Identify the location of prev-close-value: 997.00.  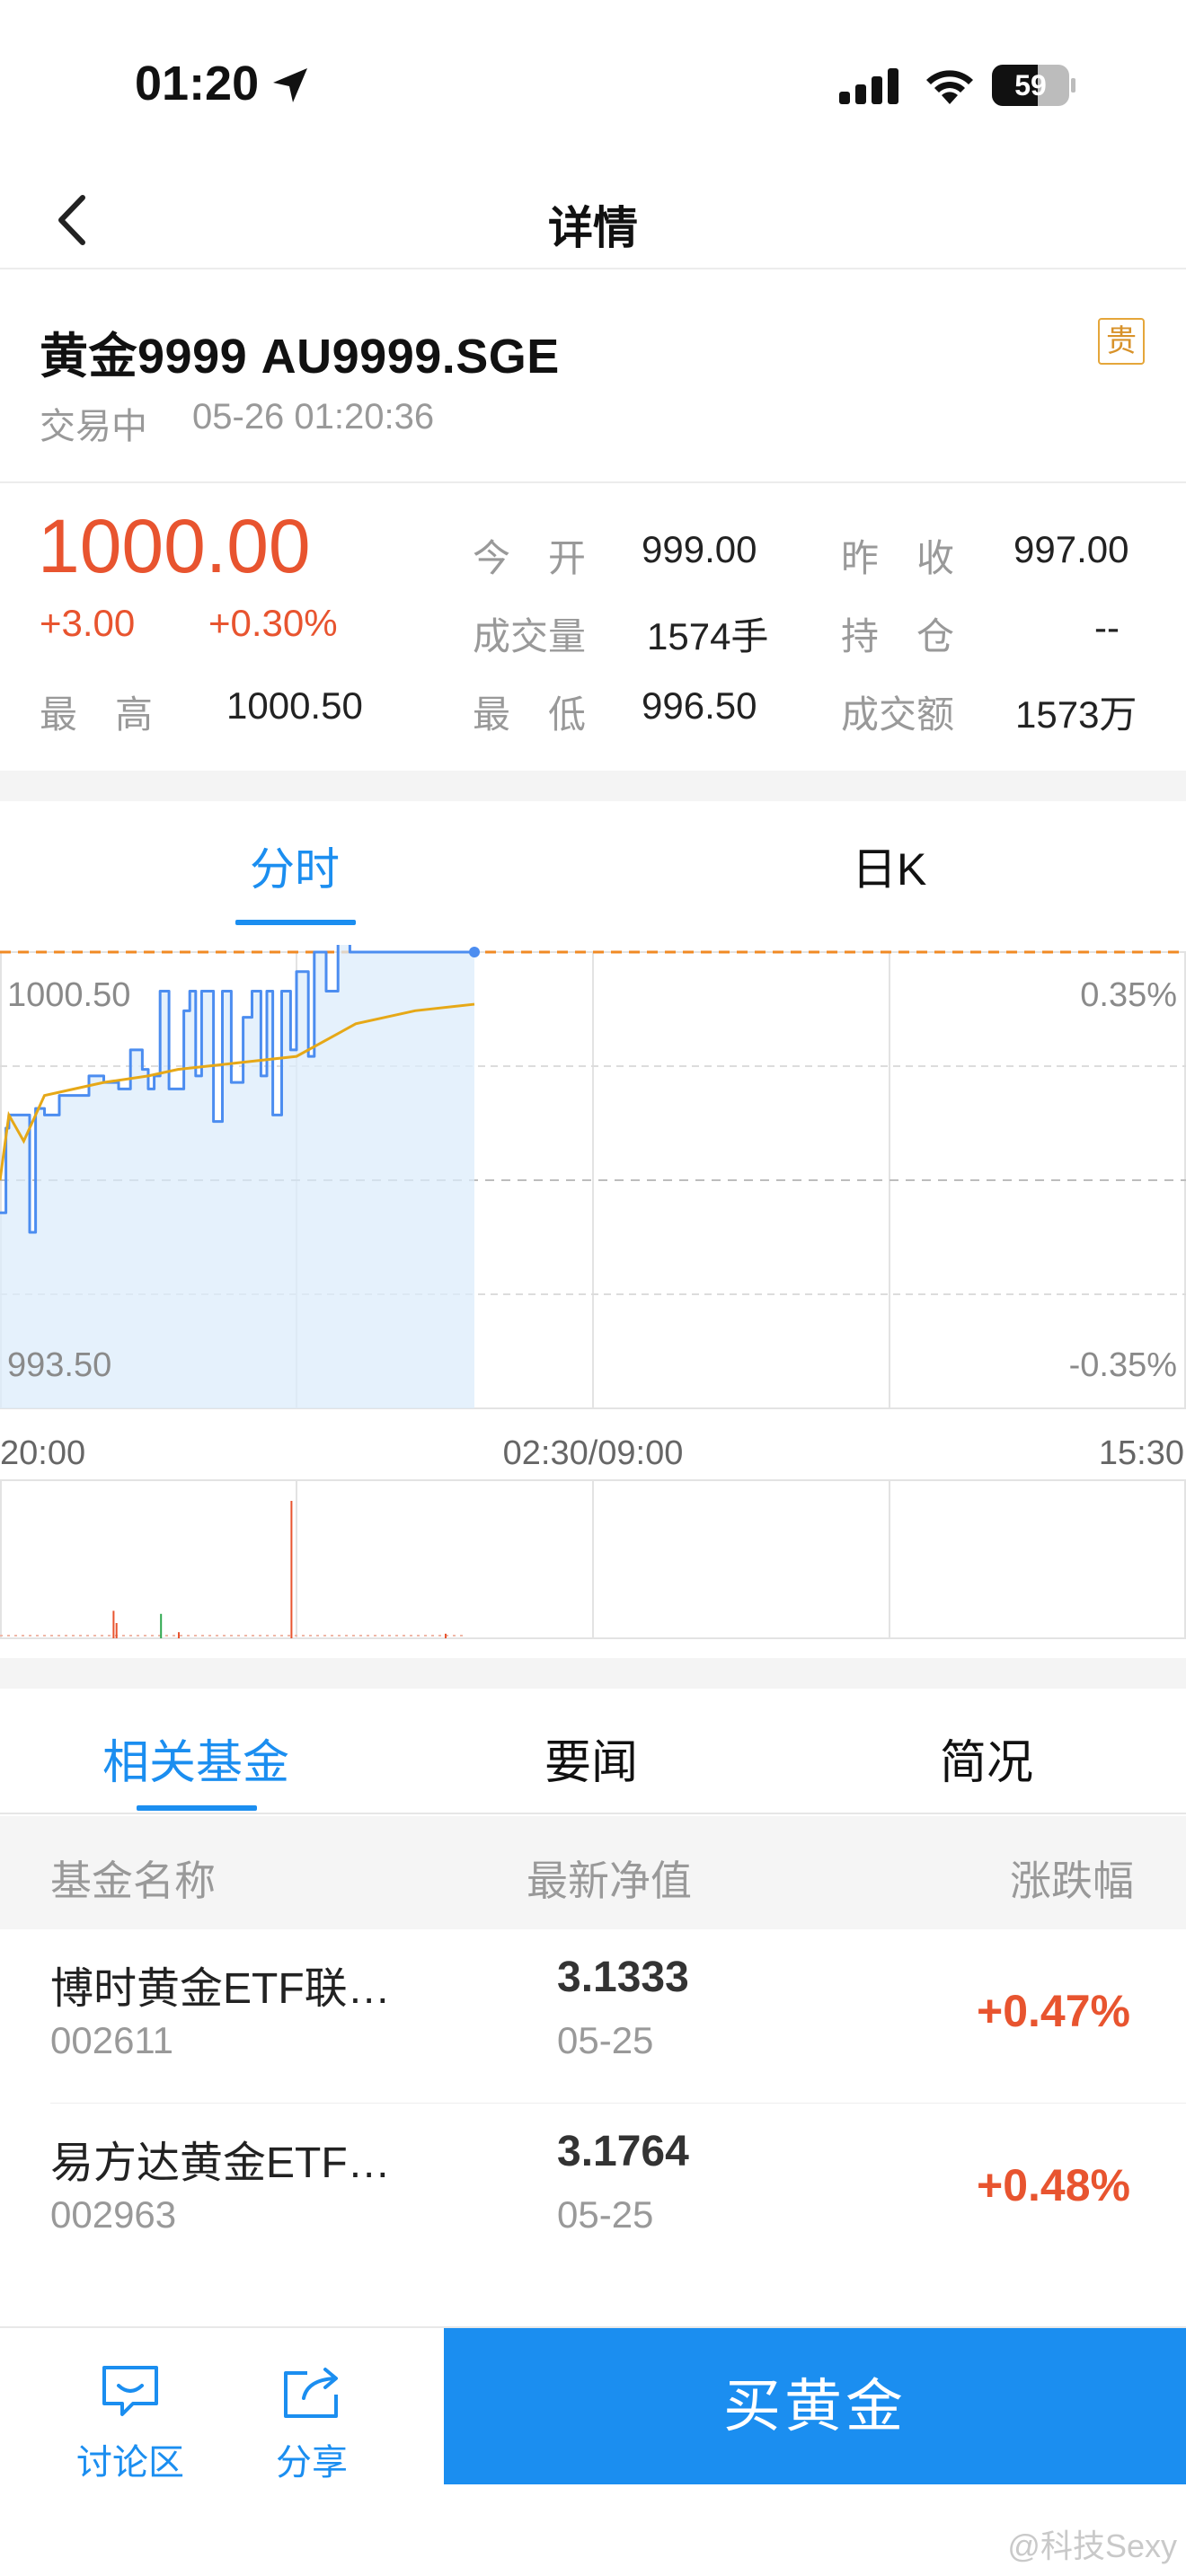
(1071, 549).